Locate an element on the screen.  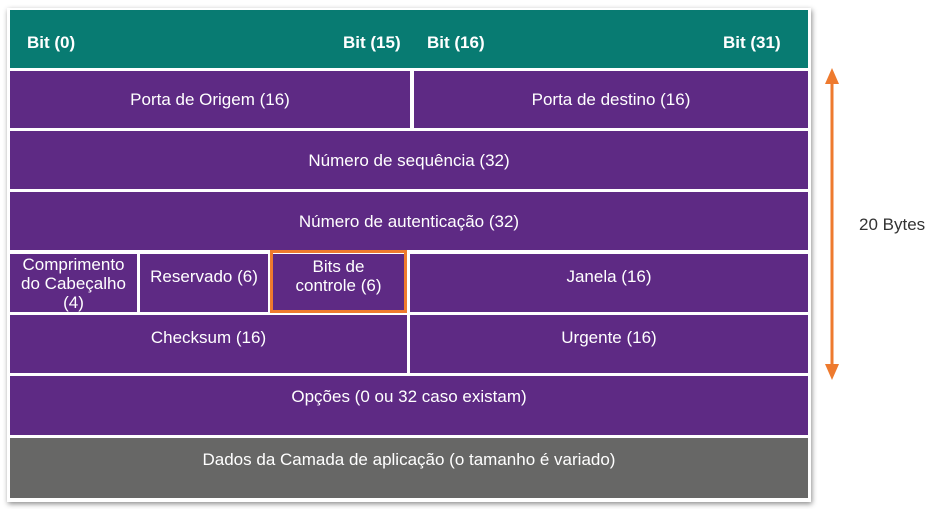
header-length-field: Comprimento do Cabeçalho (4) is located at coordinates (73, 283).